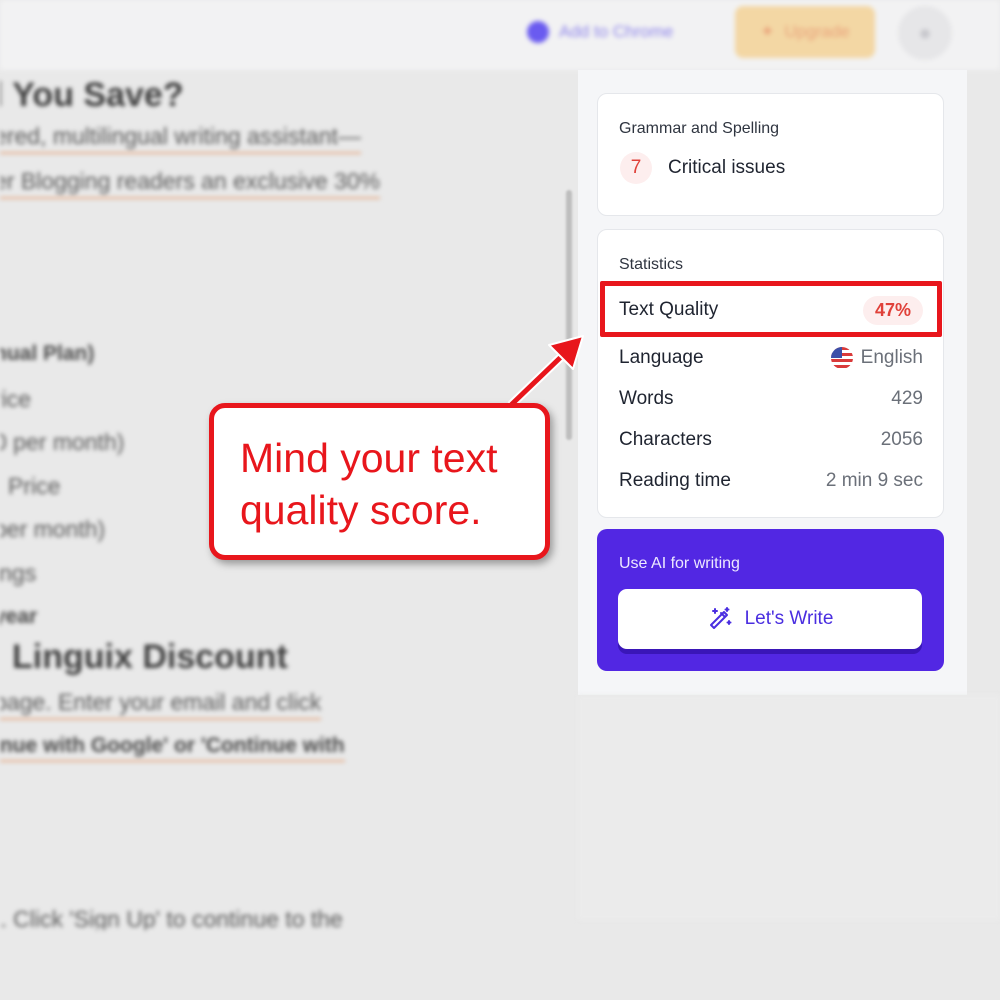 The width and height of the screenshot is (1000, 1000). What do you see at coordinates (699, 128) in the screenshot?
I see `grammar-card-title: Grammar and Spelling` at bounding box center [699, 128].